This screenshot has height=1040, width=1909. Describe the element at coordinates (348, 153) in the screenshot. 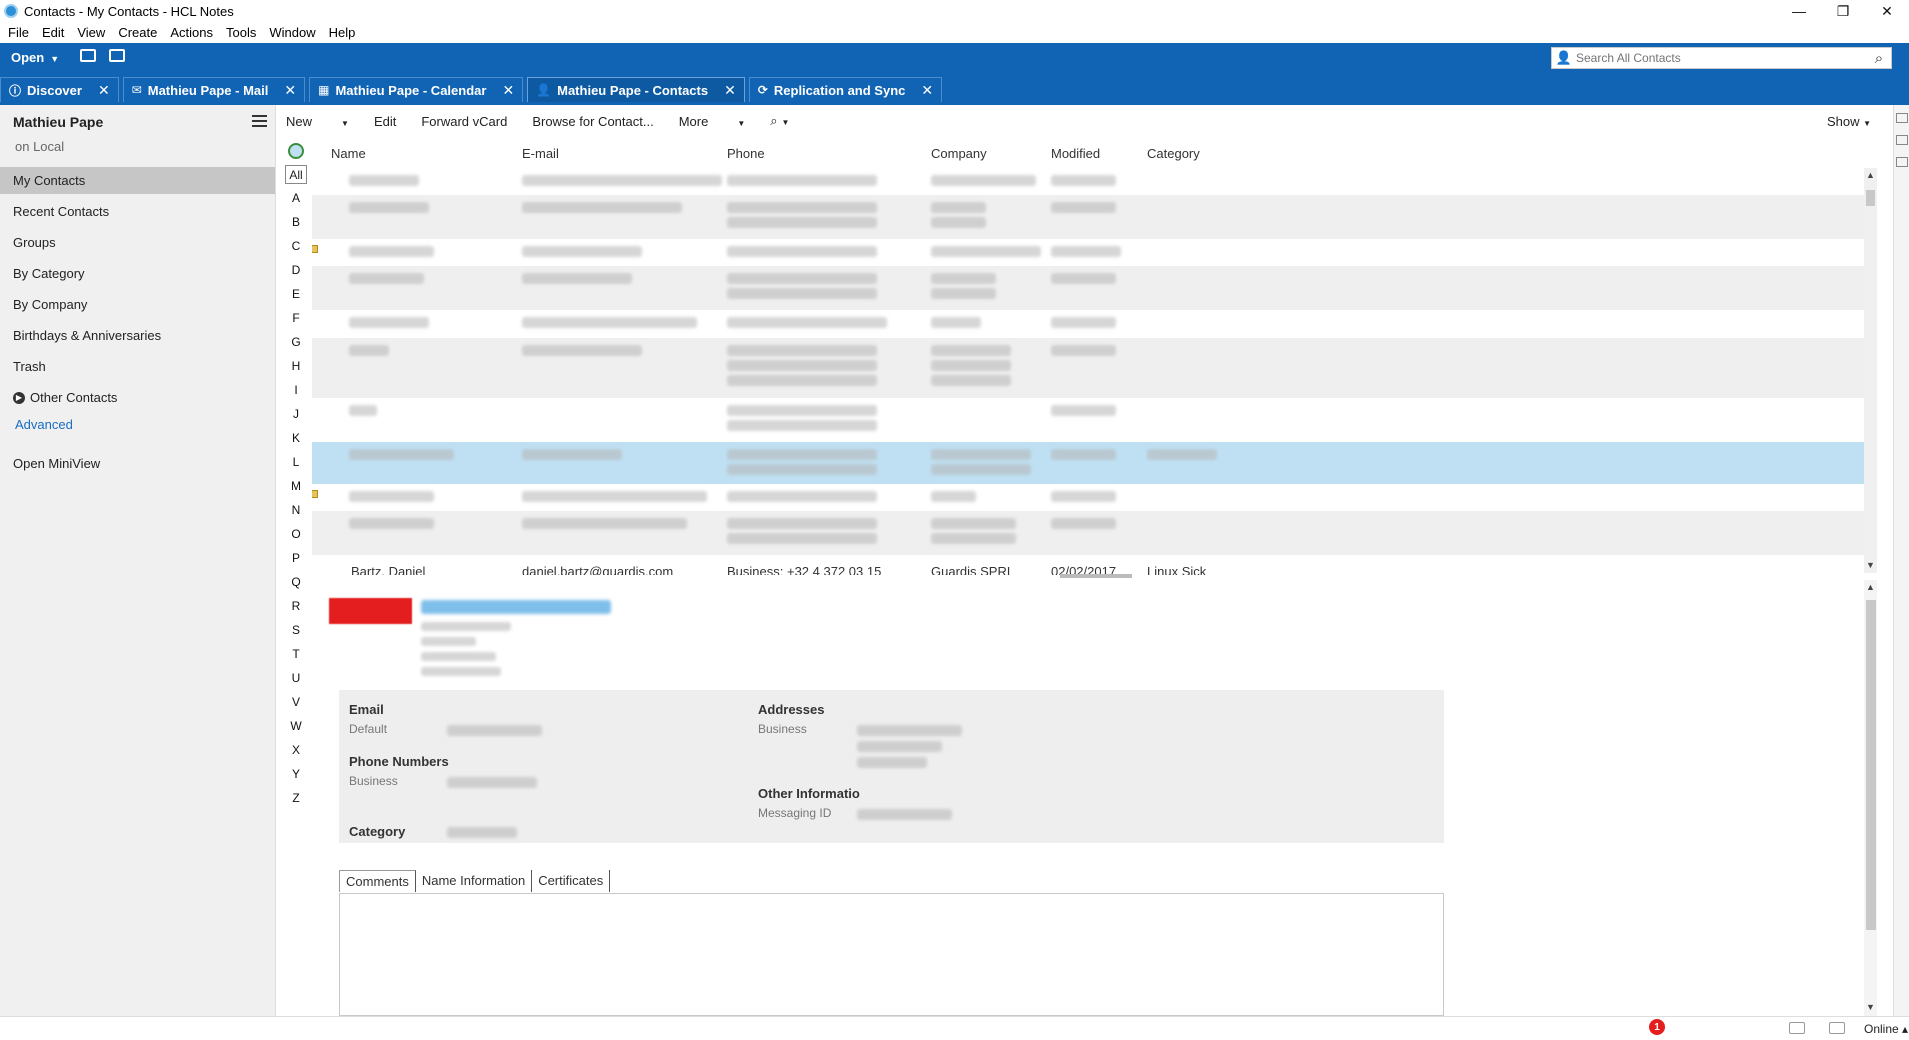

I see `column-name: Name` at that location.